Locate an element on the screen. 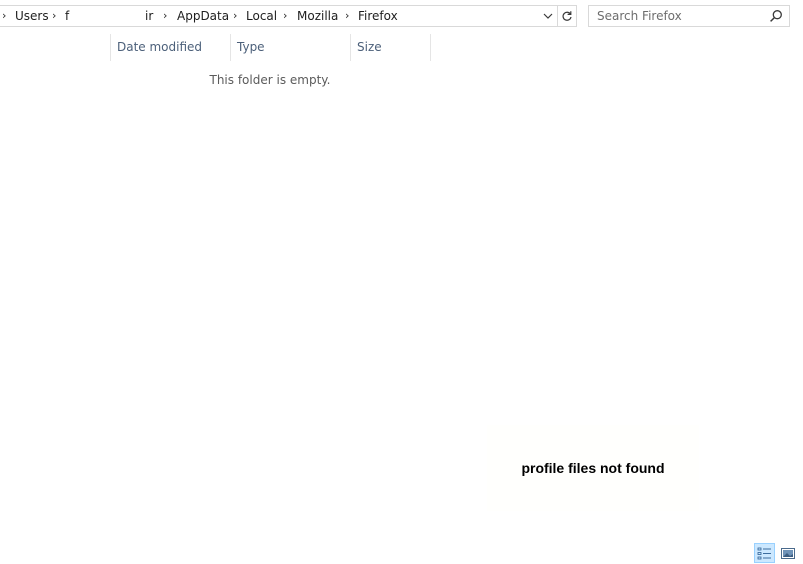 Image resolution: width=803 pixels, height=564 pixels. redaction-mask is located at coordinates (106, 16).